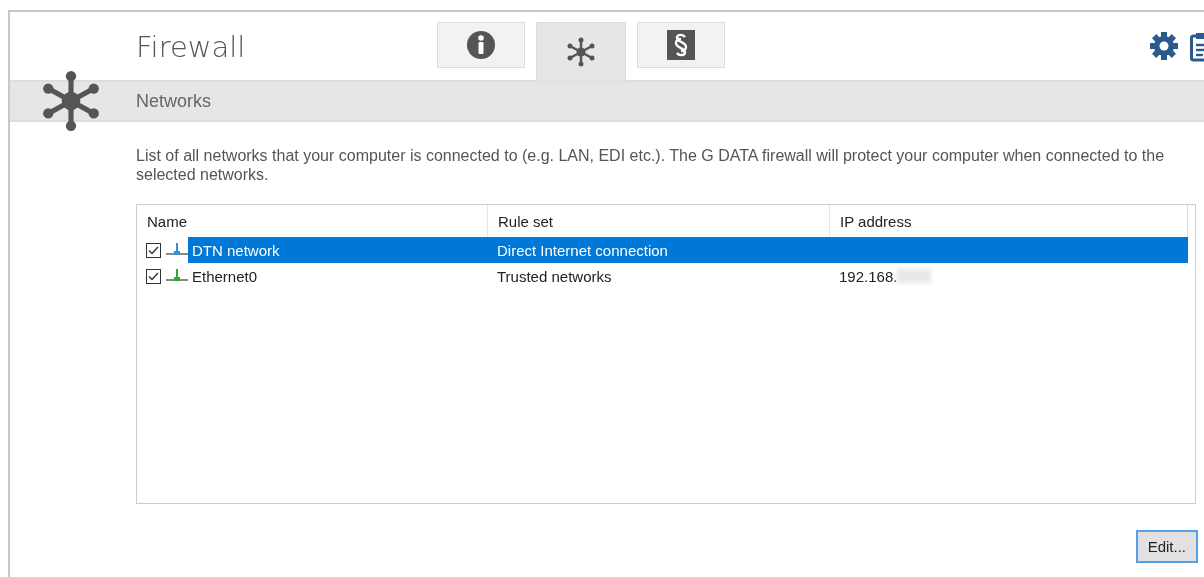 Image resolution: width=1204 pixels, height=577 pixels. I want to click on description-text: List of all networks that your computer is connected to (e.g. LAN, EDI etc.). The G DATA firewall will protect your computer when connected to the selected networks., so click(651, 165).